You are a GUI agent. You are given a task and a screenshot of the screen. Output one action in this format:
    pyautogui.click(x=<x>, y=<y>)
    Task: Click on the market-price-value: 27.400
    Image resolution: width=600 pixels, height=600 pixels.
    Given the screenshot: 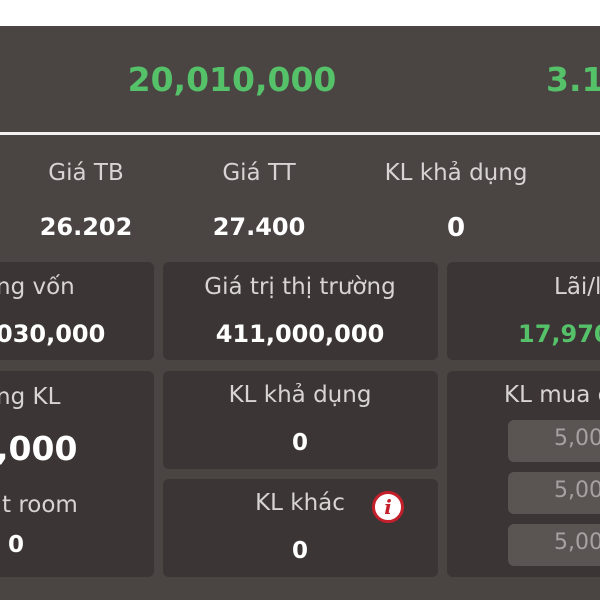 What is the action you would take?
    pyautogui.click(x=259, y=227)
    